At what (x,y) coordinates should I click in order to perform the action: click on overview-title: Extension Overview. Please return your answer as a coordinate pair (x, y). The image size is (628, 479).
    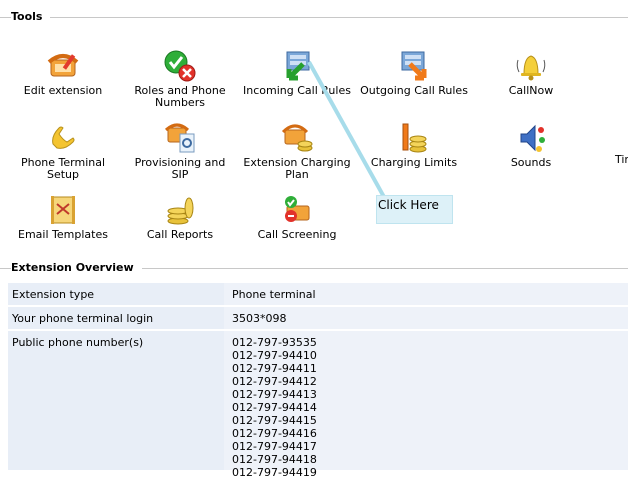
    Looking at the image, I should click on (76, 267).